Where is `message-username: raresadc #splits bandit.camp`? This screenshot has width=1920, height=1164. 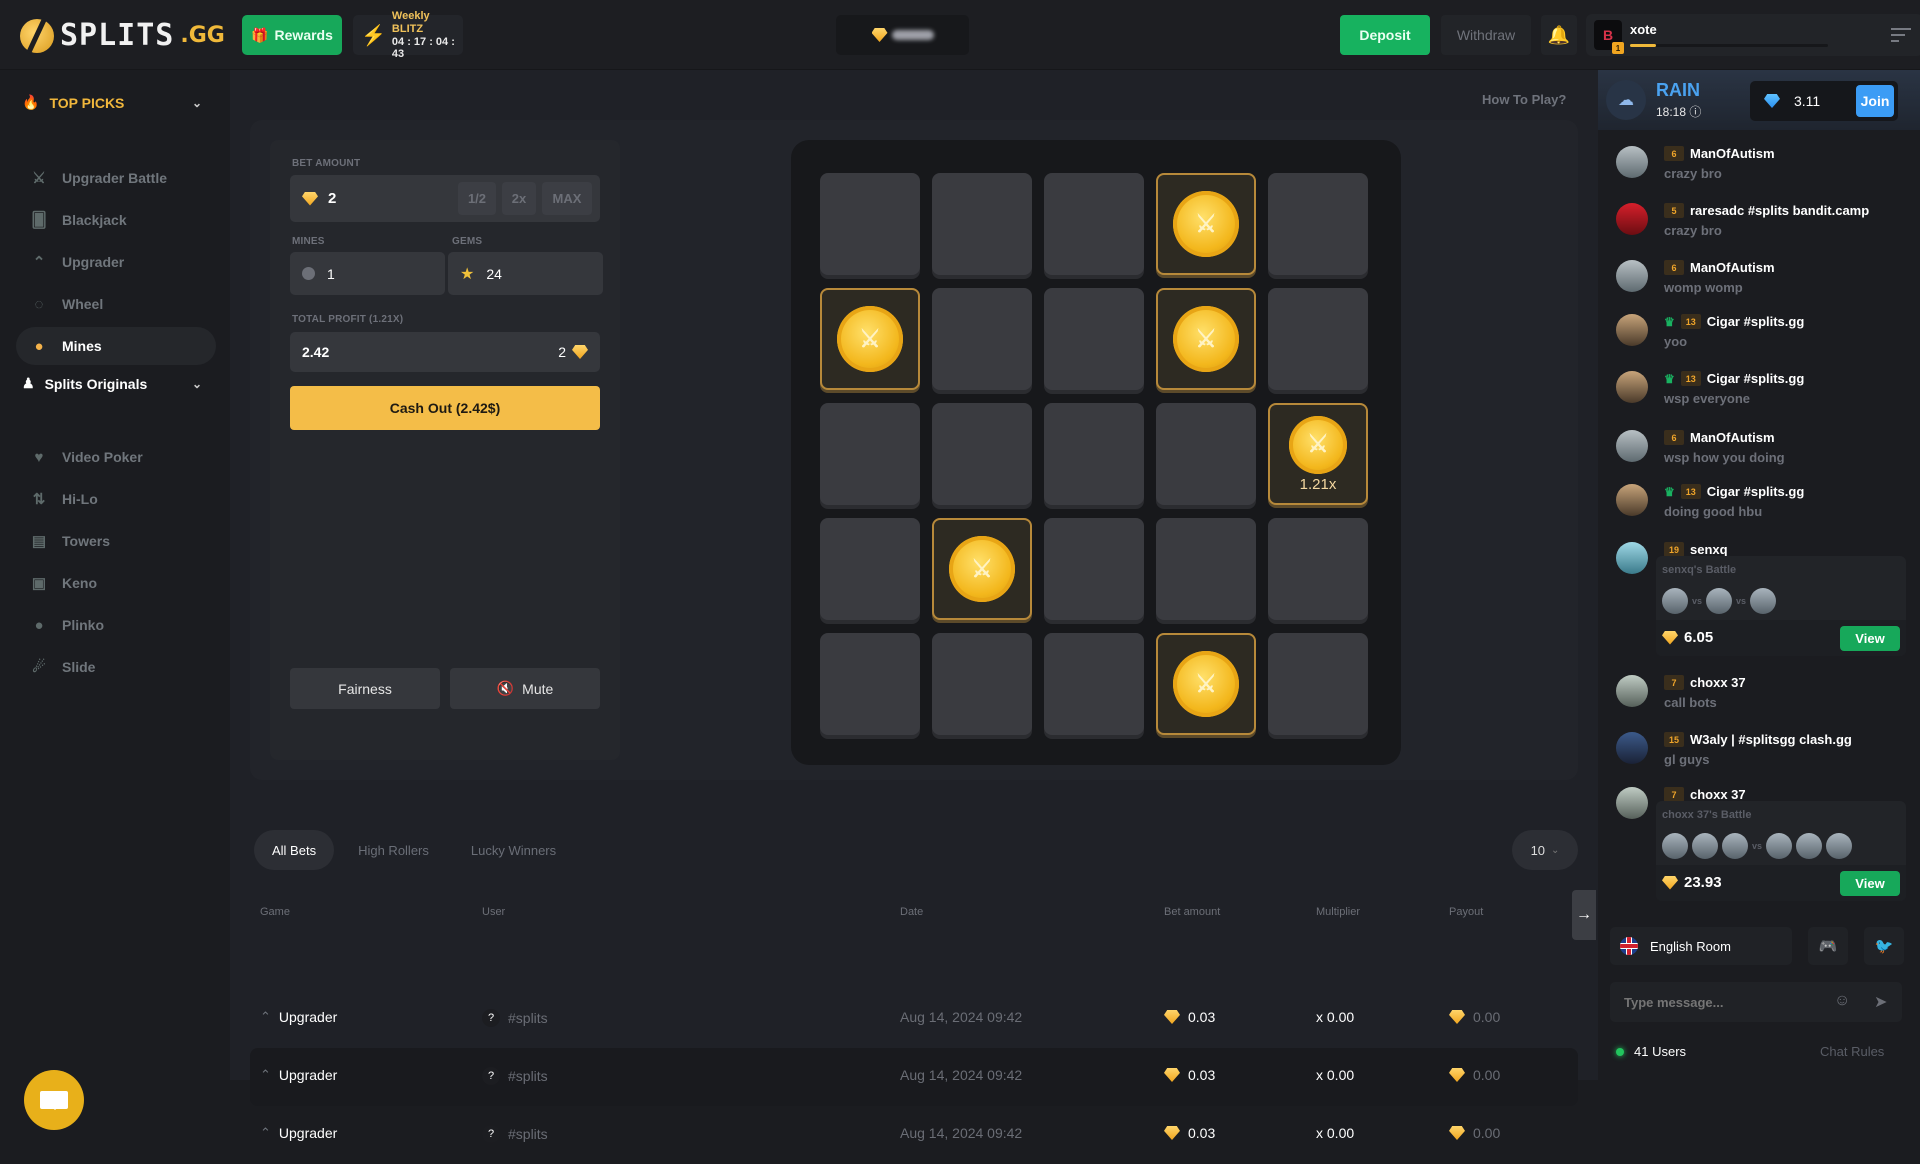 message-username: raresadc #splits bandit.camp is located at coordinates (1779, 210).